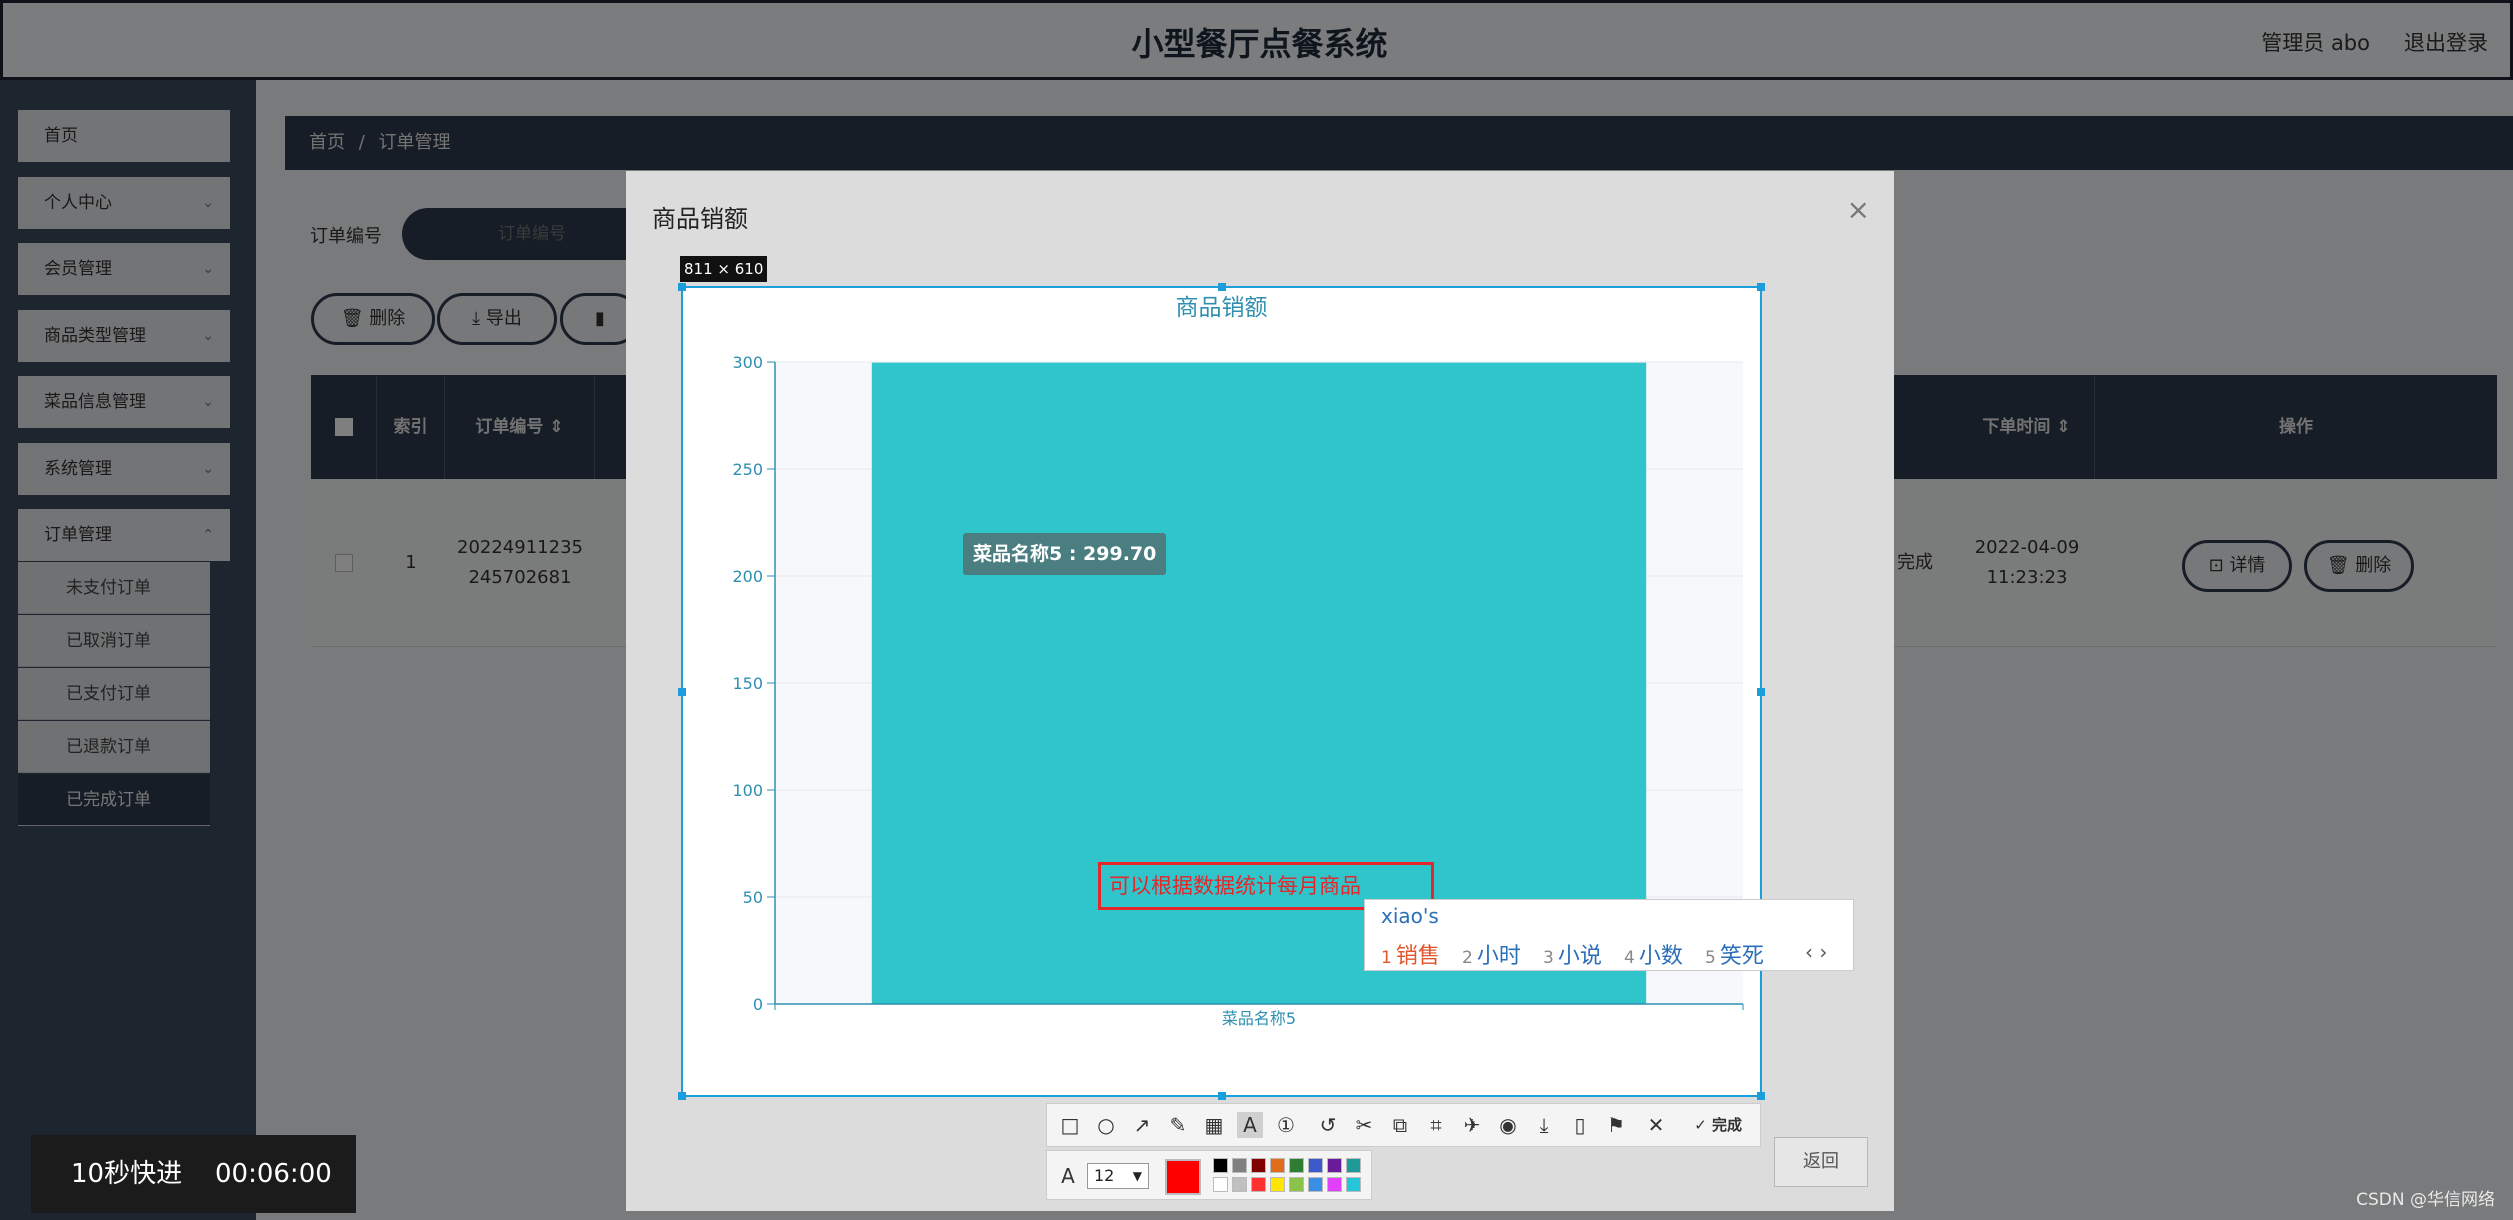 This screenshot has width=2513, height=1220. Describe the element at coordinates (1653, 954) in the screenshot. I see `ime-candidate: 4 小数` at that location.